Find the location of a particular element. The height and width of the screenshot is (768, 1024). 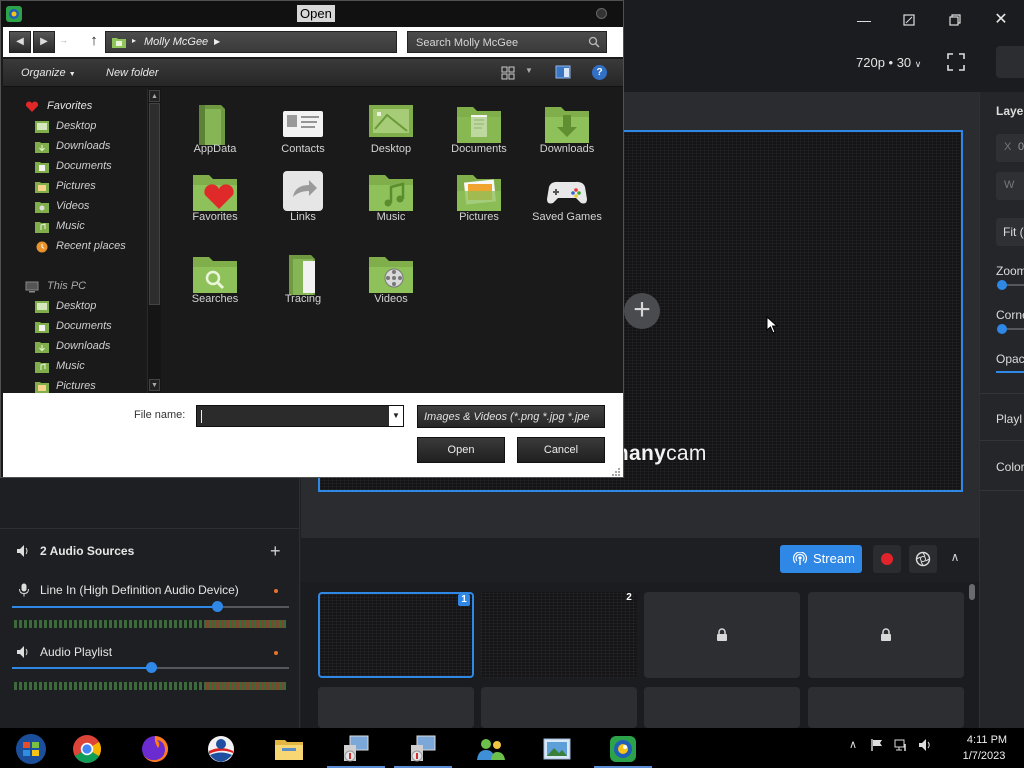

volume-icon is located at coordinates (925, 745).